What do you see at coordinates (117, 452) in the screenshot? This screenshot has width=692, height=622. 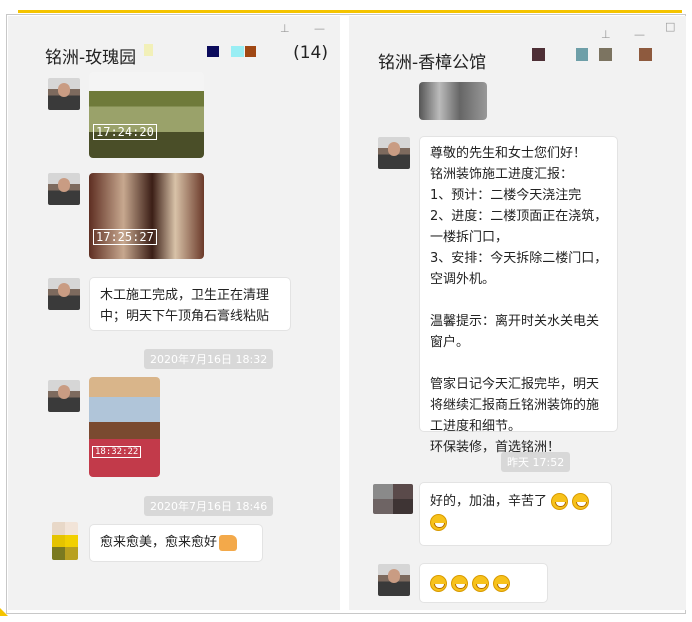 I see `photo-timestamp: 18:32:22` at bounding box center [117, 452].